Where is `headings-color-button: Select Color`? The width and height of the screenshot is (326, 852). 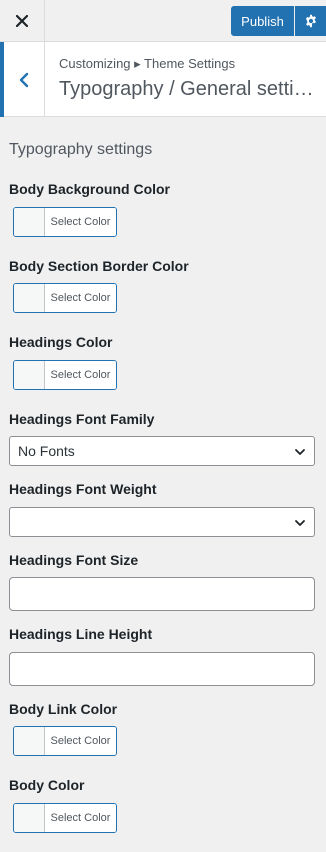
headings-color-button: Select Color is located at coordinates (65, 375).